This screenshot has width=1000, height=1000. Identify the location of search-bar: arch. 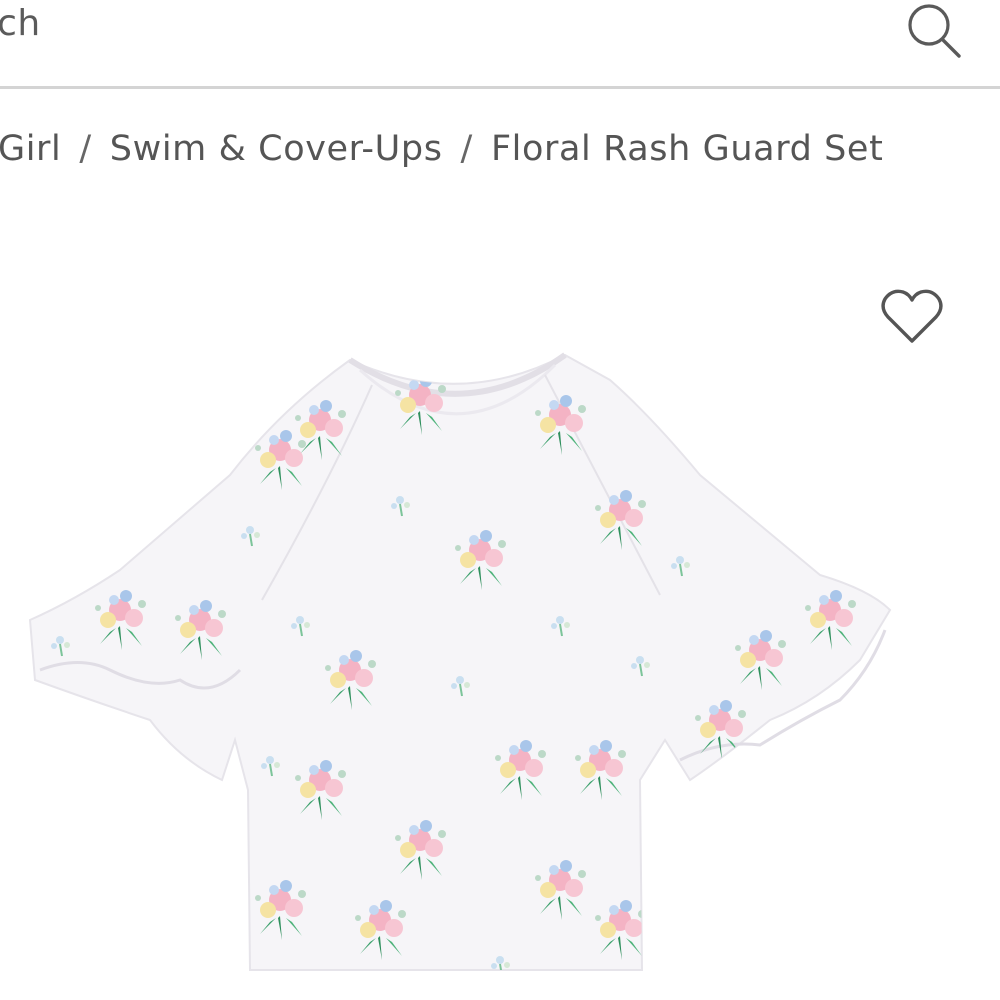
(500, 44).